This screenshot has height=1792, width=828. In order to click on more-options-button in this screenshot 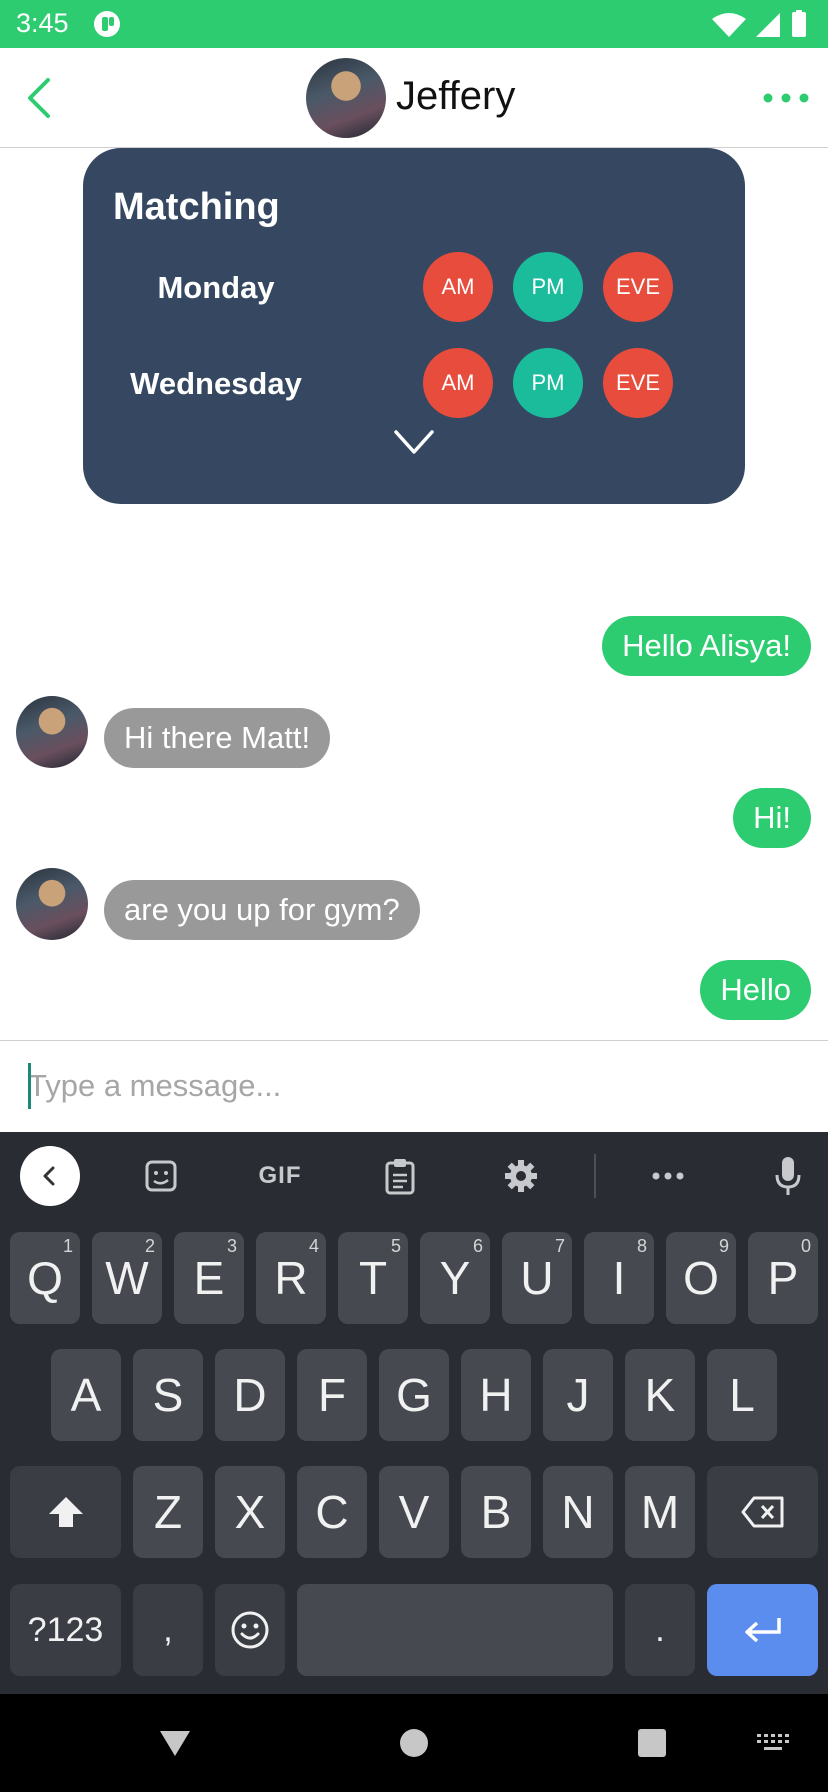, I will do `click(786, 98)`.